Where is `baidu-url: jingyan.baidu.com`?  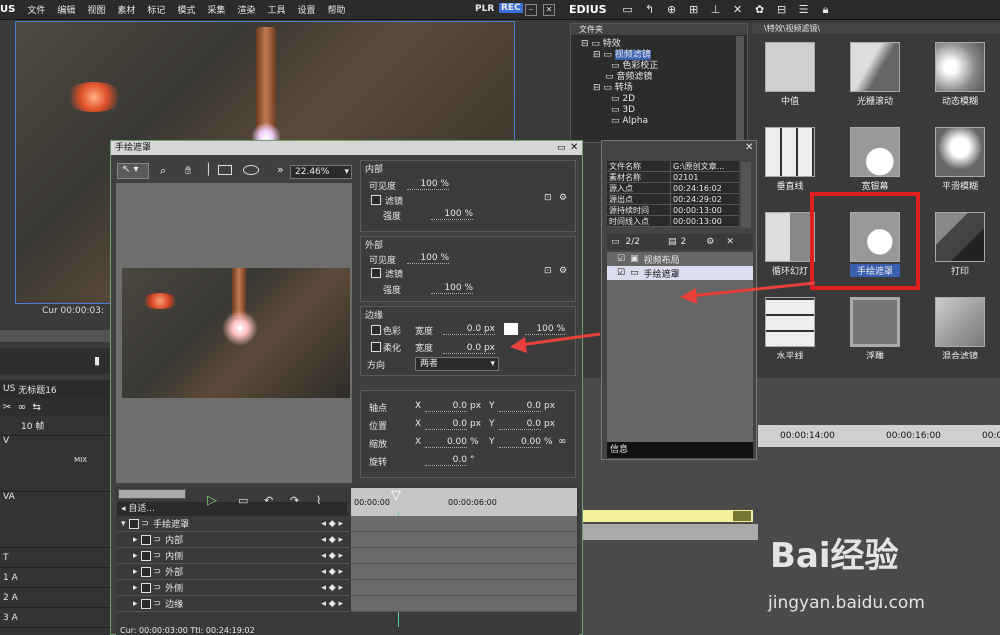
baidu-url: jingyan.baidu.com is located at coordinates (846, 603).